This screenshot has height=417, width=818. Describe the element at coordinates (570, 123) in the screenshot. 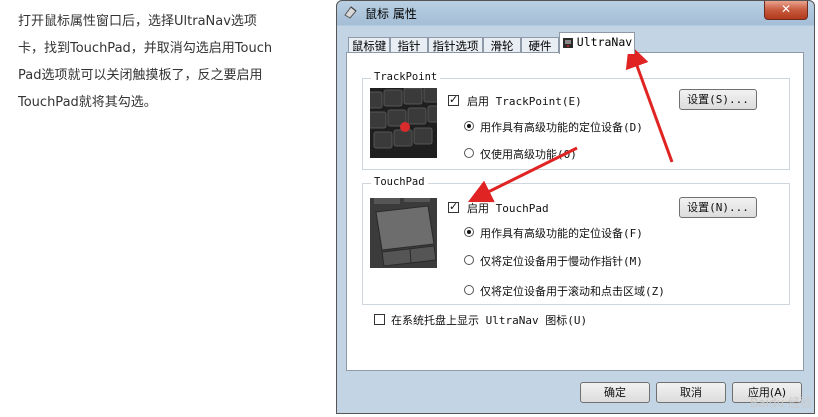

I see `annotation-arrows` at that location.